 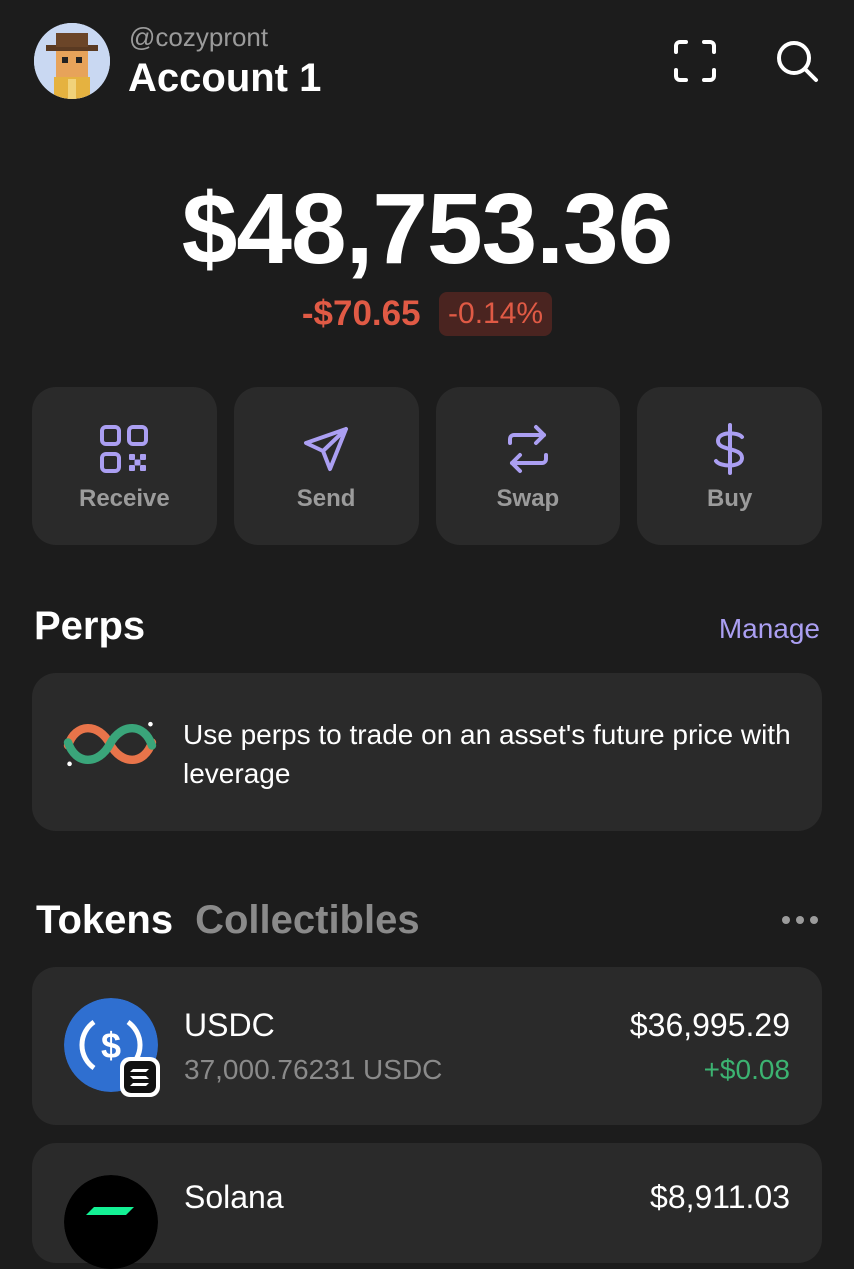 What do you see at coordinates (326, 498) in the screenshot?
I see `send-label: Send` at bounding box center [326, 498].